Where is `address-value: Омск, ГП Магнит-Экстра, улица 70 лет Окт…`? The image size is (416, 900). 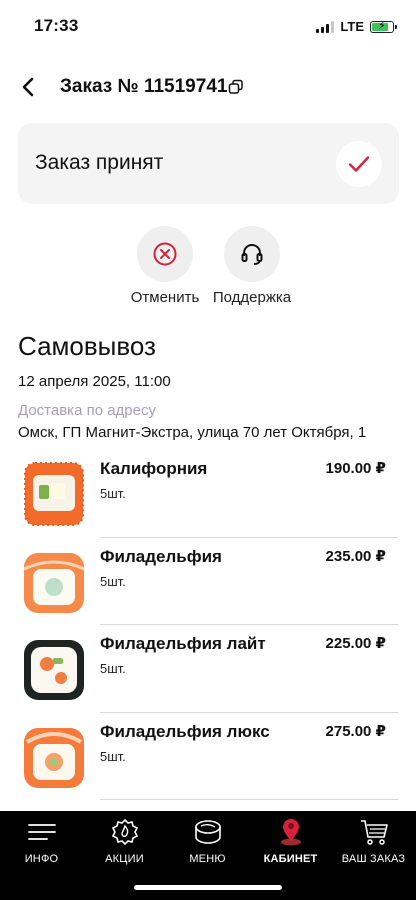 address-value: Омск, ГП Магнит-Экстра, улица 70 лет Окт… is located at coordinates (192, 432).